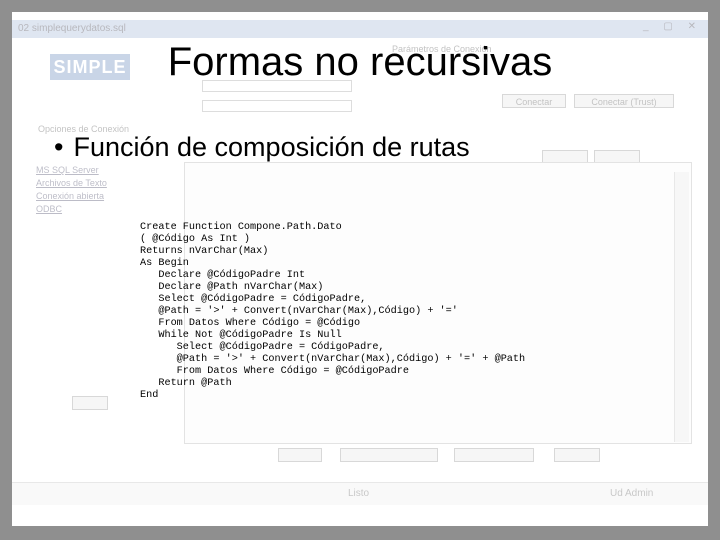 The height and width of the screenshot is (540, 720). Describe the element at coordinates (534, 101) in the screenshot. I see `connect-button: Conectar` at that location.